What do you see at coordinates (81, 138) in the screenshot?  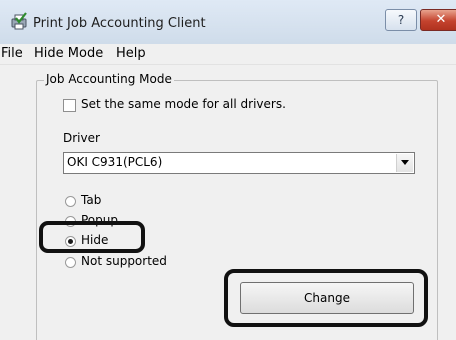 I see `driver-label: Driver` at bounding box center [81, 138].